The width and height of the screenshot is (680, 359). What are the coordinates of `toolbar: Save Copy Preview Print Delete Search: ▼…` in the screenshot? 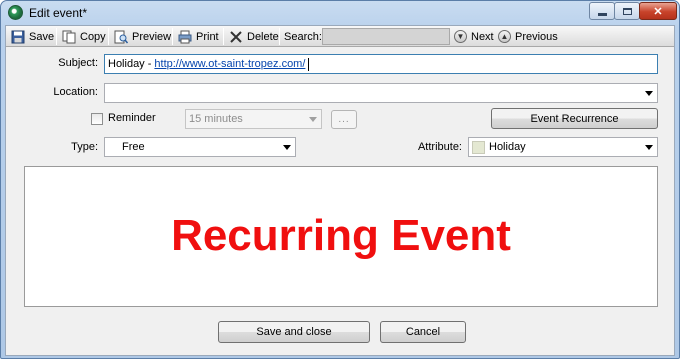 It's located at (340, 36).